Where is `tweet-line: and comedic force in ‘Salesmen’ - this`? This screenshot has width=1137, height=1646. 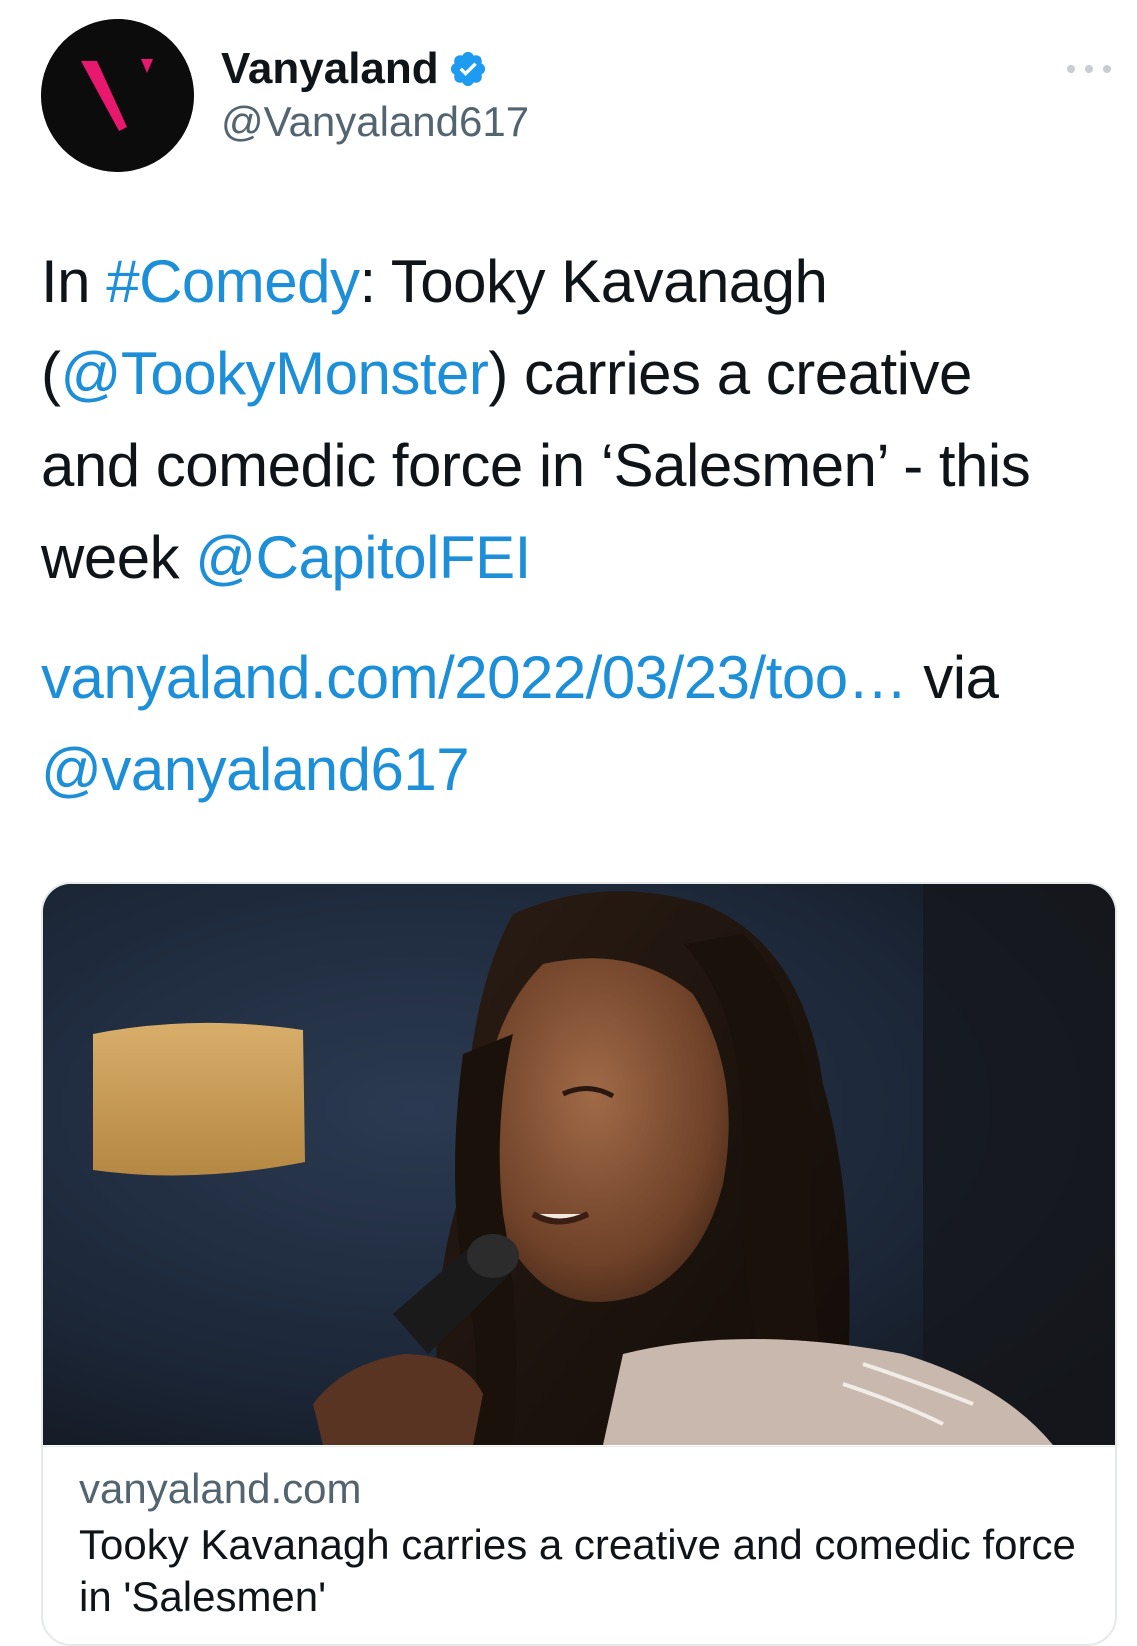
tweet-line: and comedic force in ‘Salesmen’ - this is located at coordinates (536, 465).